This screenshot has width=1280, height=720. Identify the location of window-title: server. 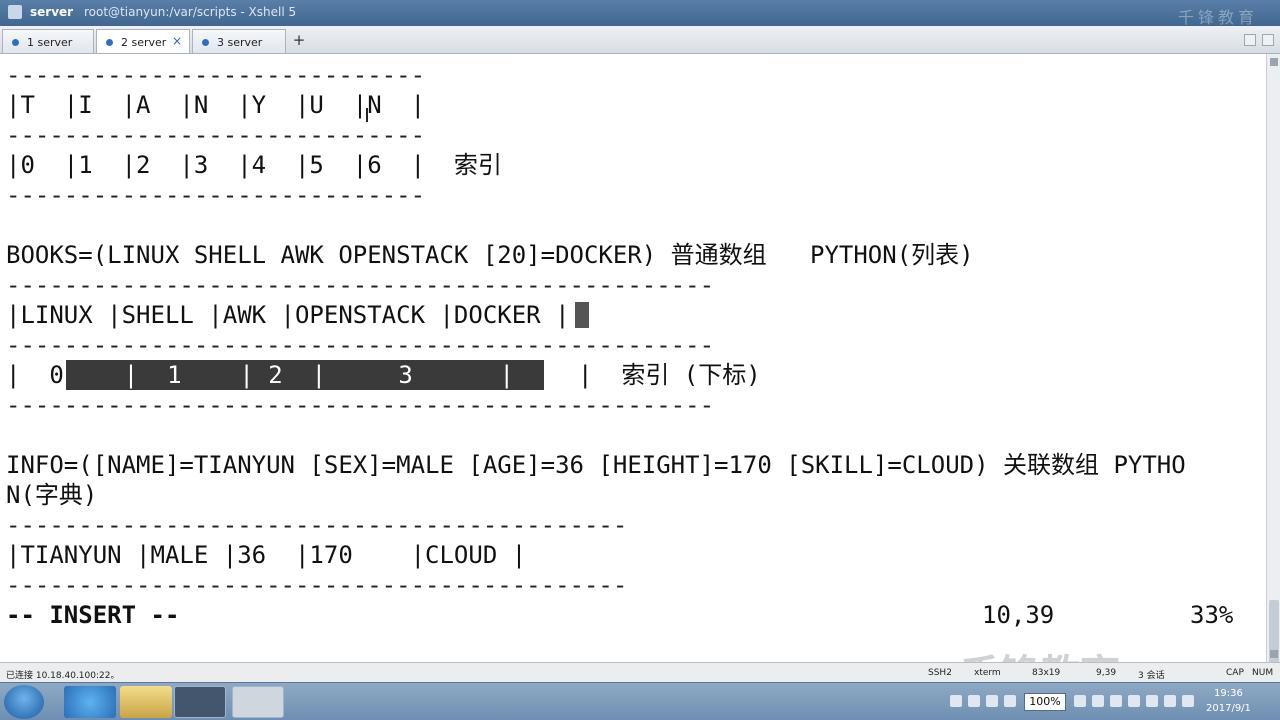
(52, 12).